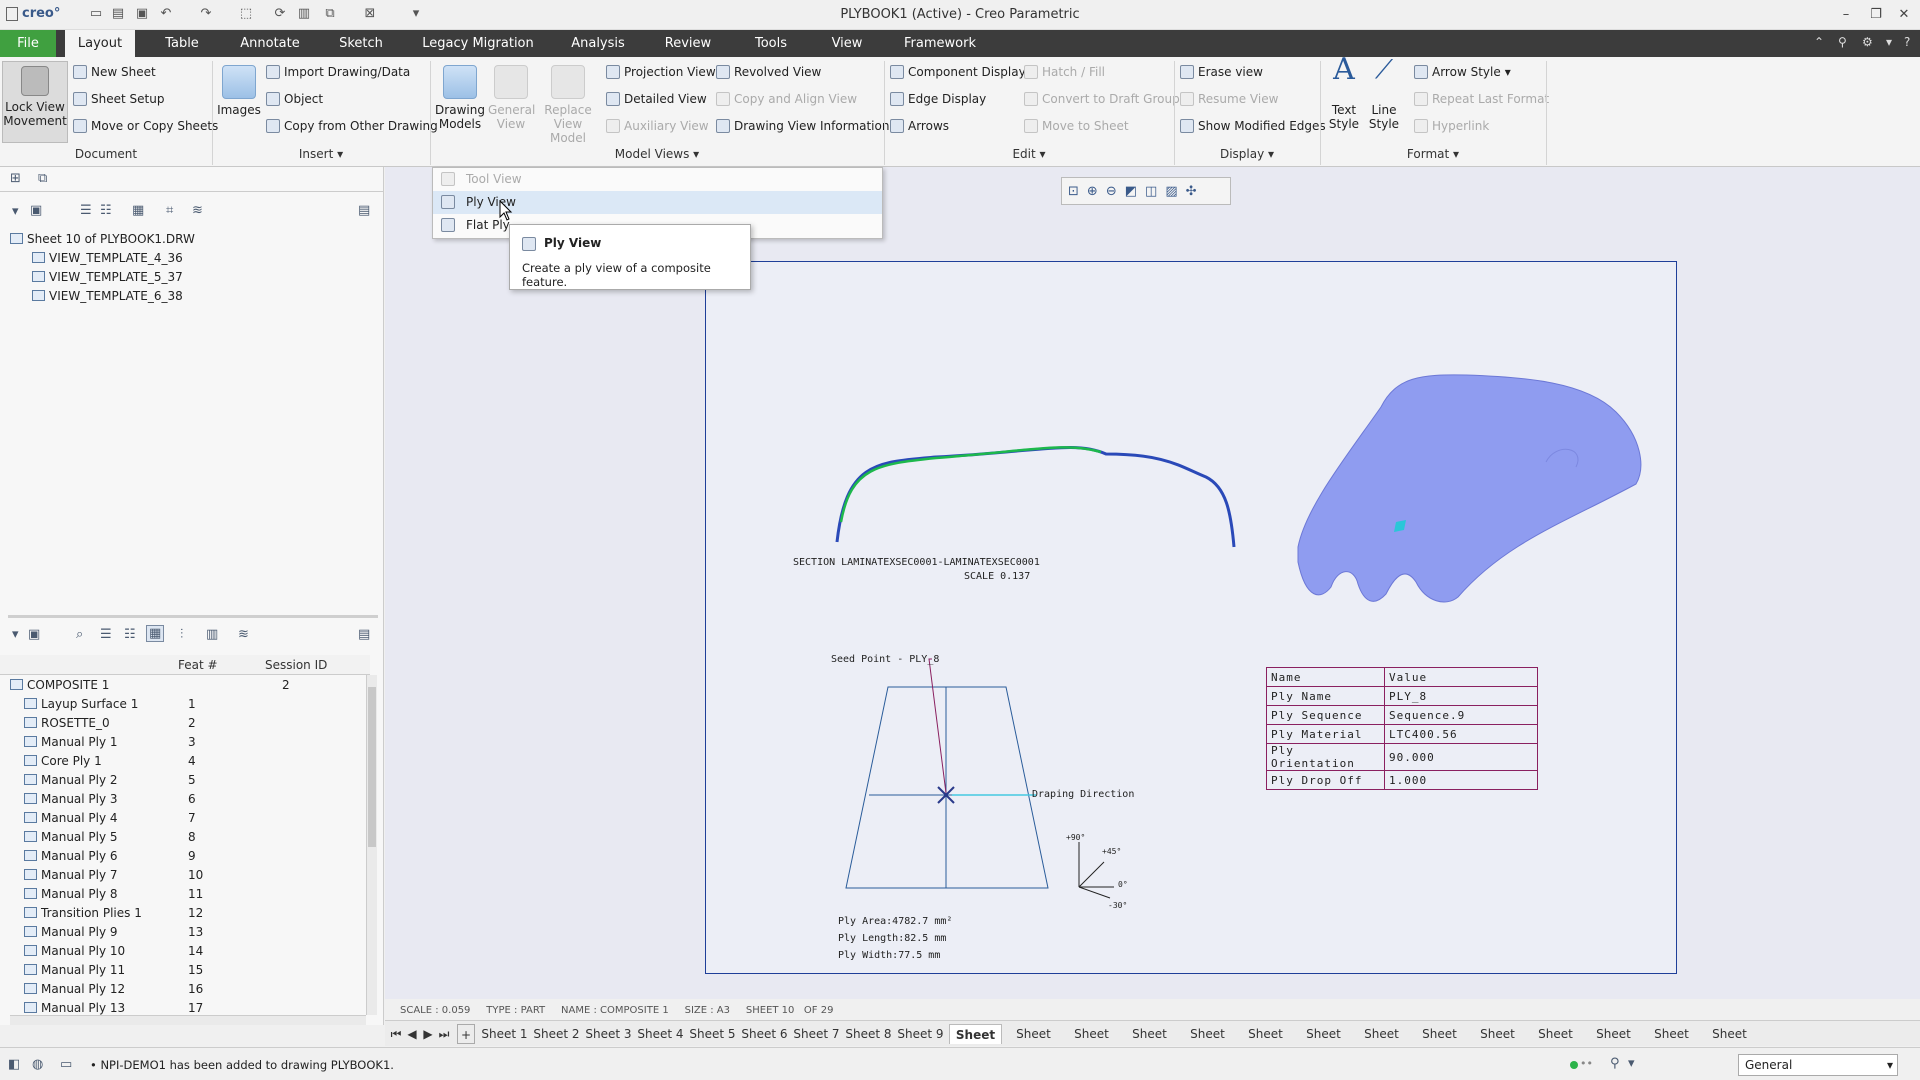 The height and width of the screenshot is (1080, 1920). What do you see at coordinates (1151, 191) in the screenshot?
I see `display-style-icon: ◫` at bounding box center [1151, 191].